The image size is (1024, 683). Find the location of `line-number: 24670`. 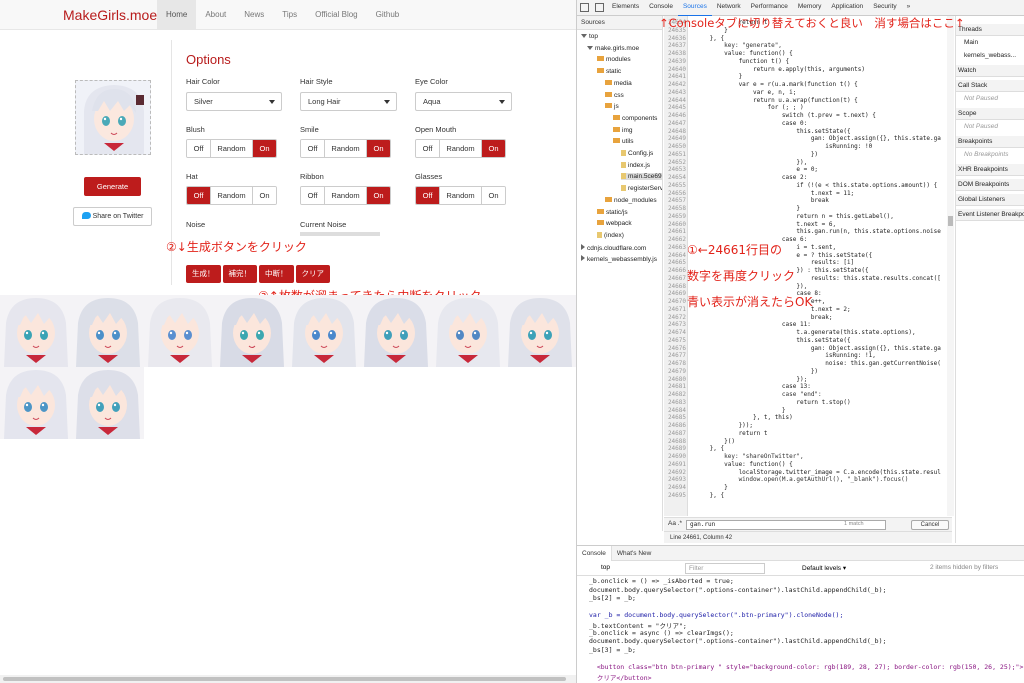

line-number: 24670 is located at coordinates (676, 301).